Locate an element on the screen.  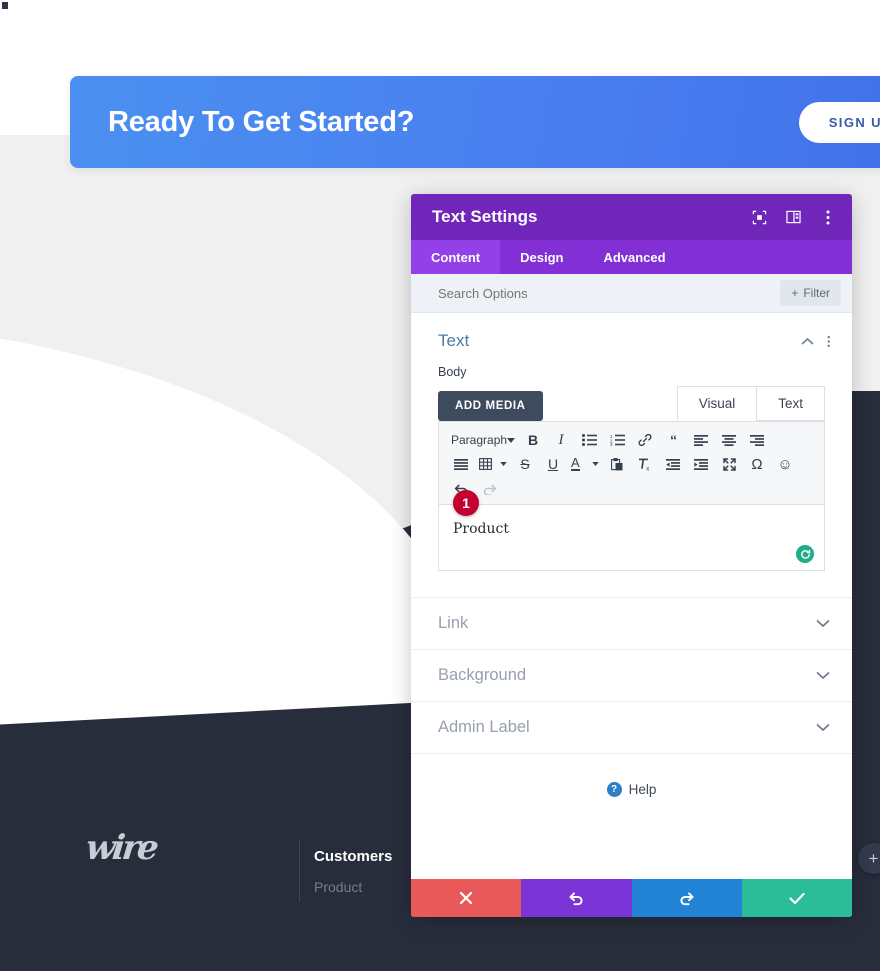
toolbar-row-1: Paragraph B I 123 “ is located at coordinates (631, 440).